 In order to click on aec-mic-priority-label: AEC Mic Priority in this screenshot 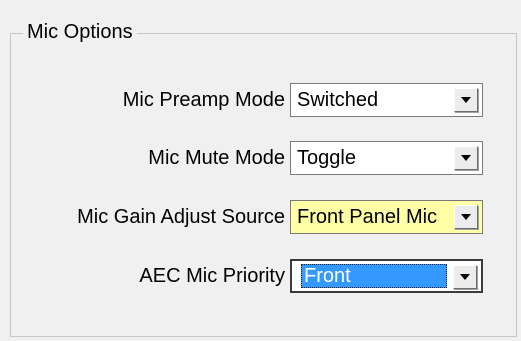, I will do `click(212, 276)`.